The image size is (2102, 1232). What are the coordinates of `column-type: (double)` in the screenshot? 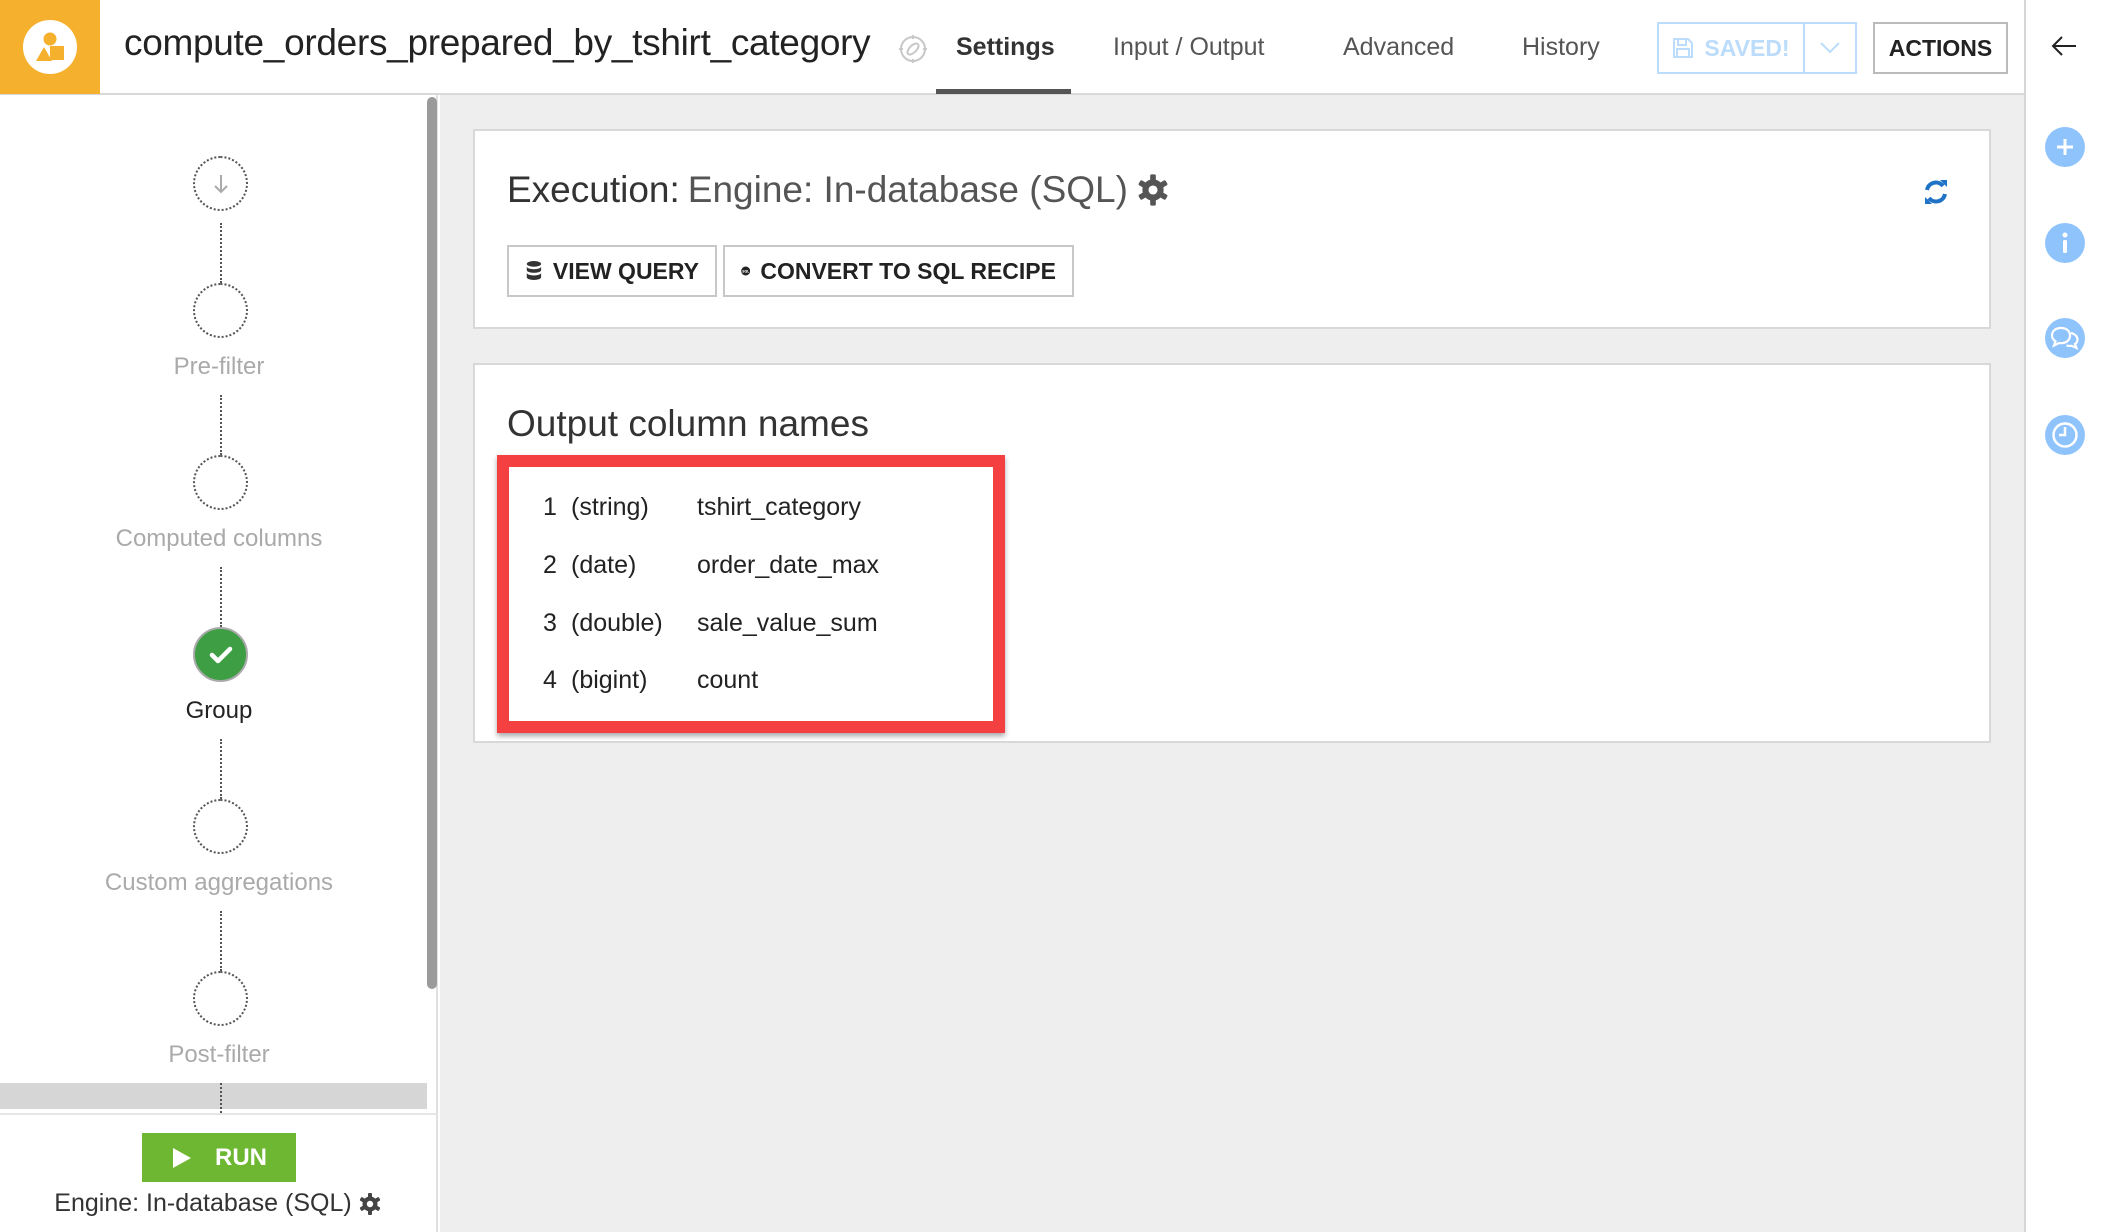 It's located at (617, 623).